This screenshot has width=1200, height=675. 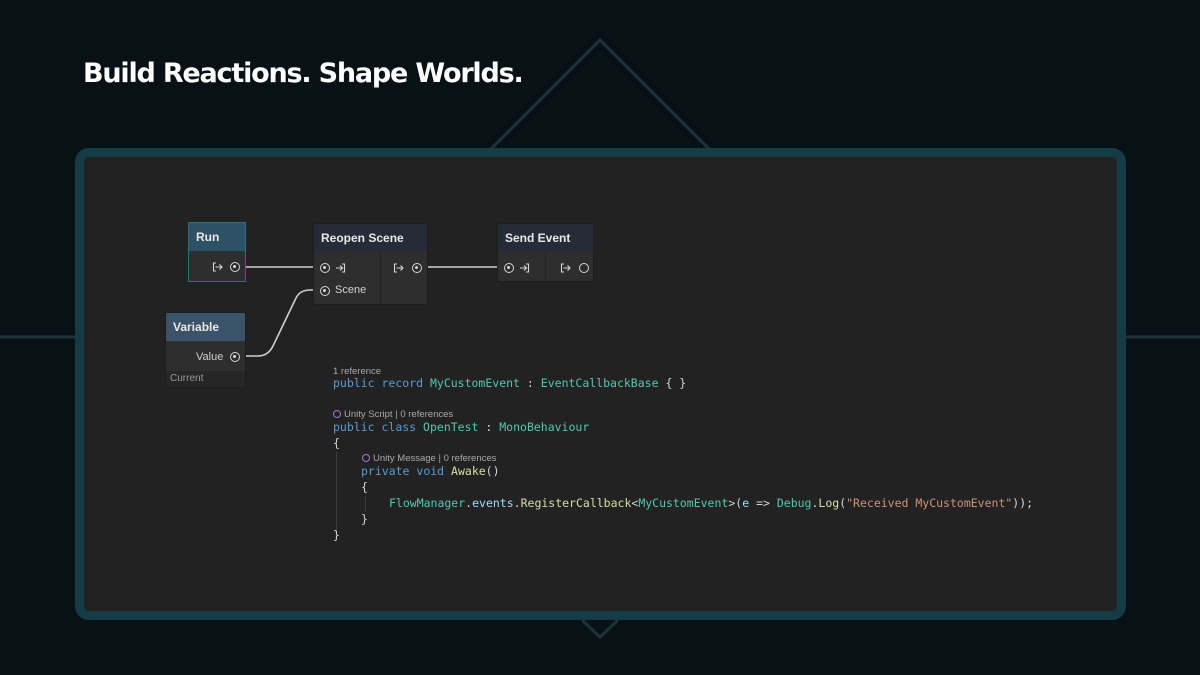 I want to click on code-line-inner-open: {, so click(x=364, y=487).